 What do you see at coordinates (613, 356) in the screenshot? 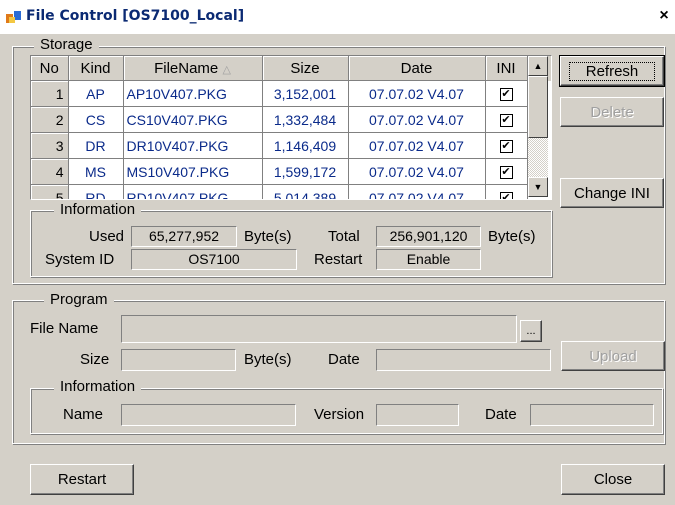
I see `upload-button: Upload` at bounding box center [613, 356].